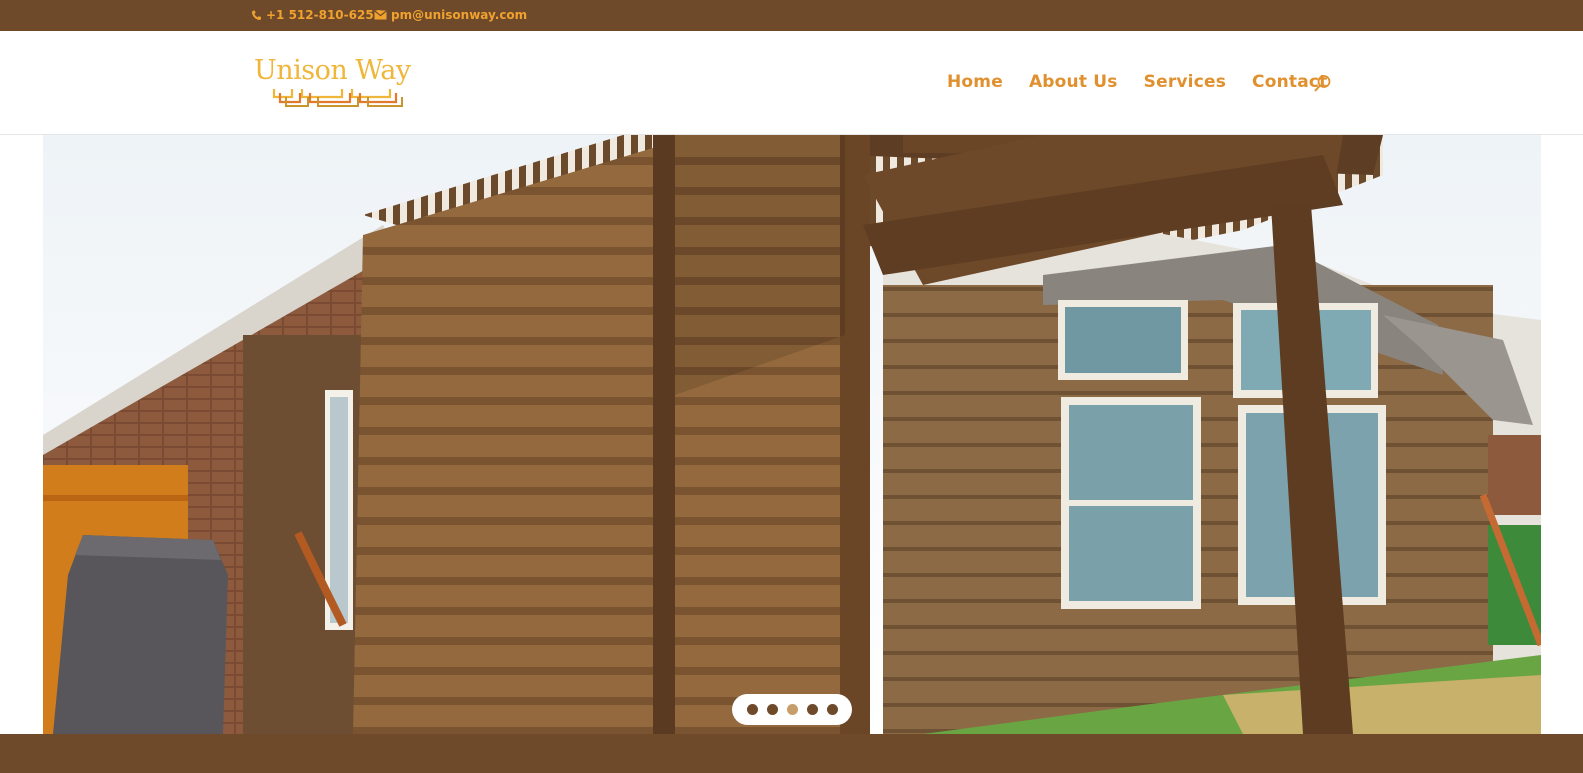 This screenshot has width=1583, height=773. What do you see at coordinates (380, 15) in the screenshot?
I see `envelope-icon` at bounding box center [380, 15].